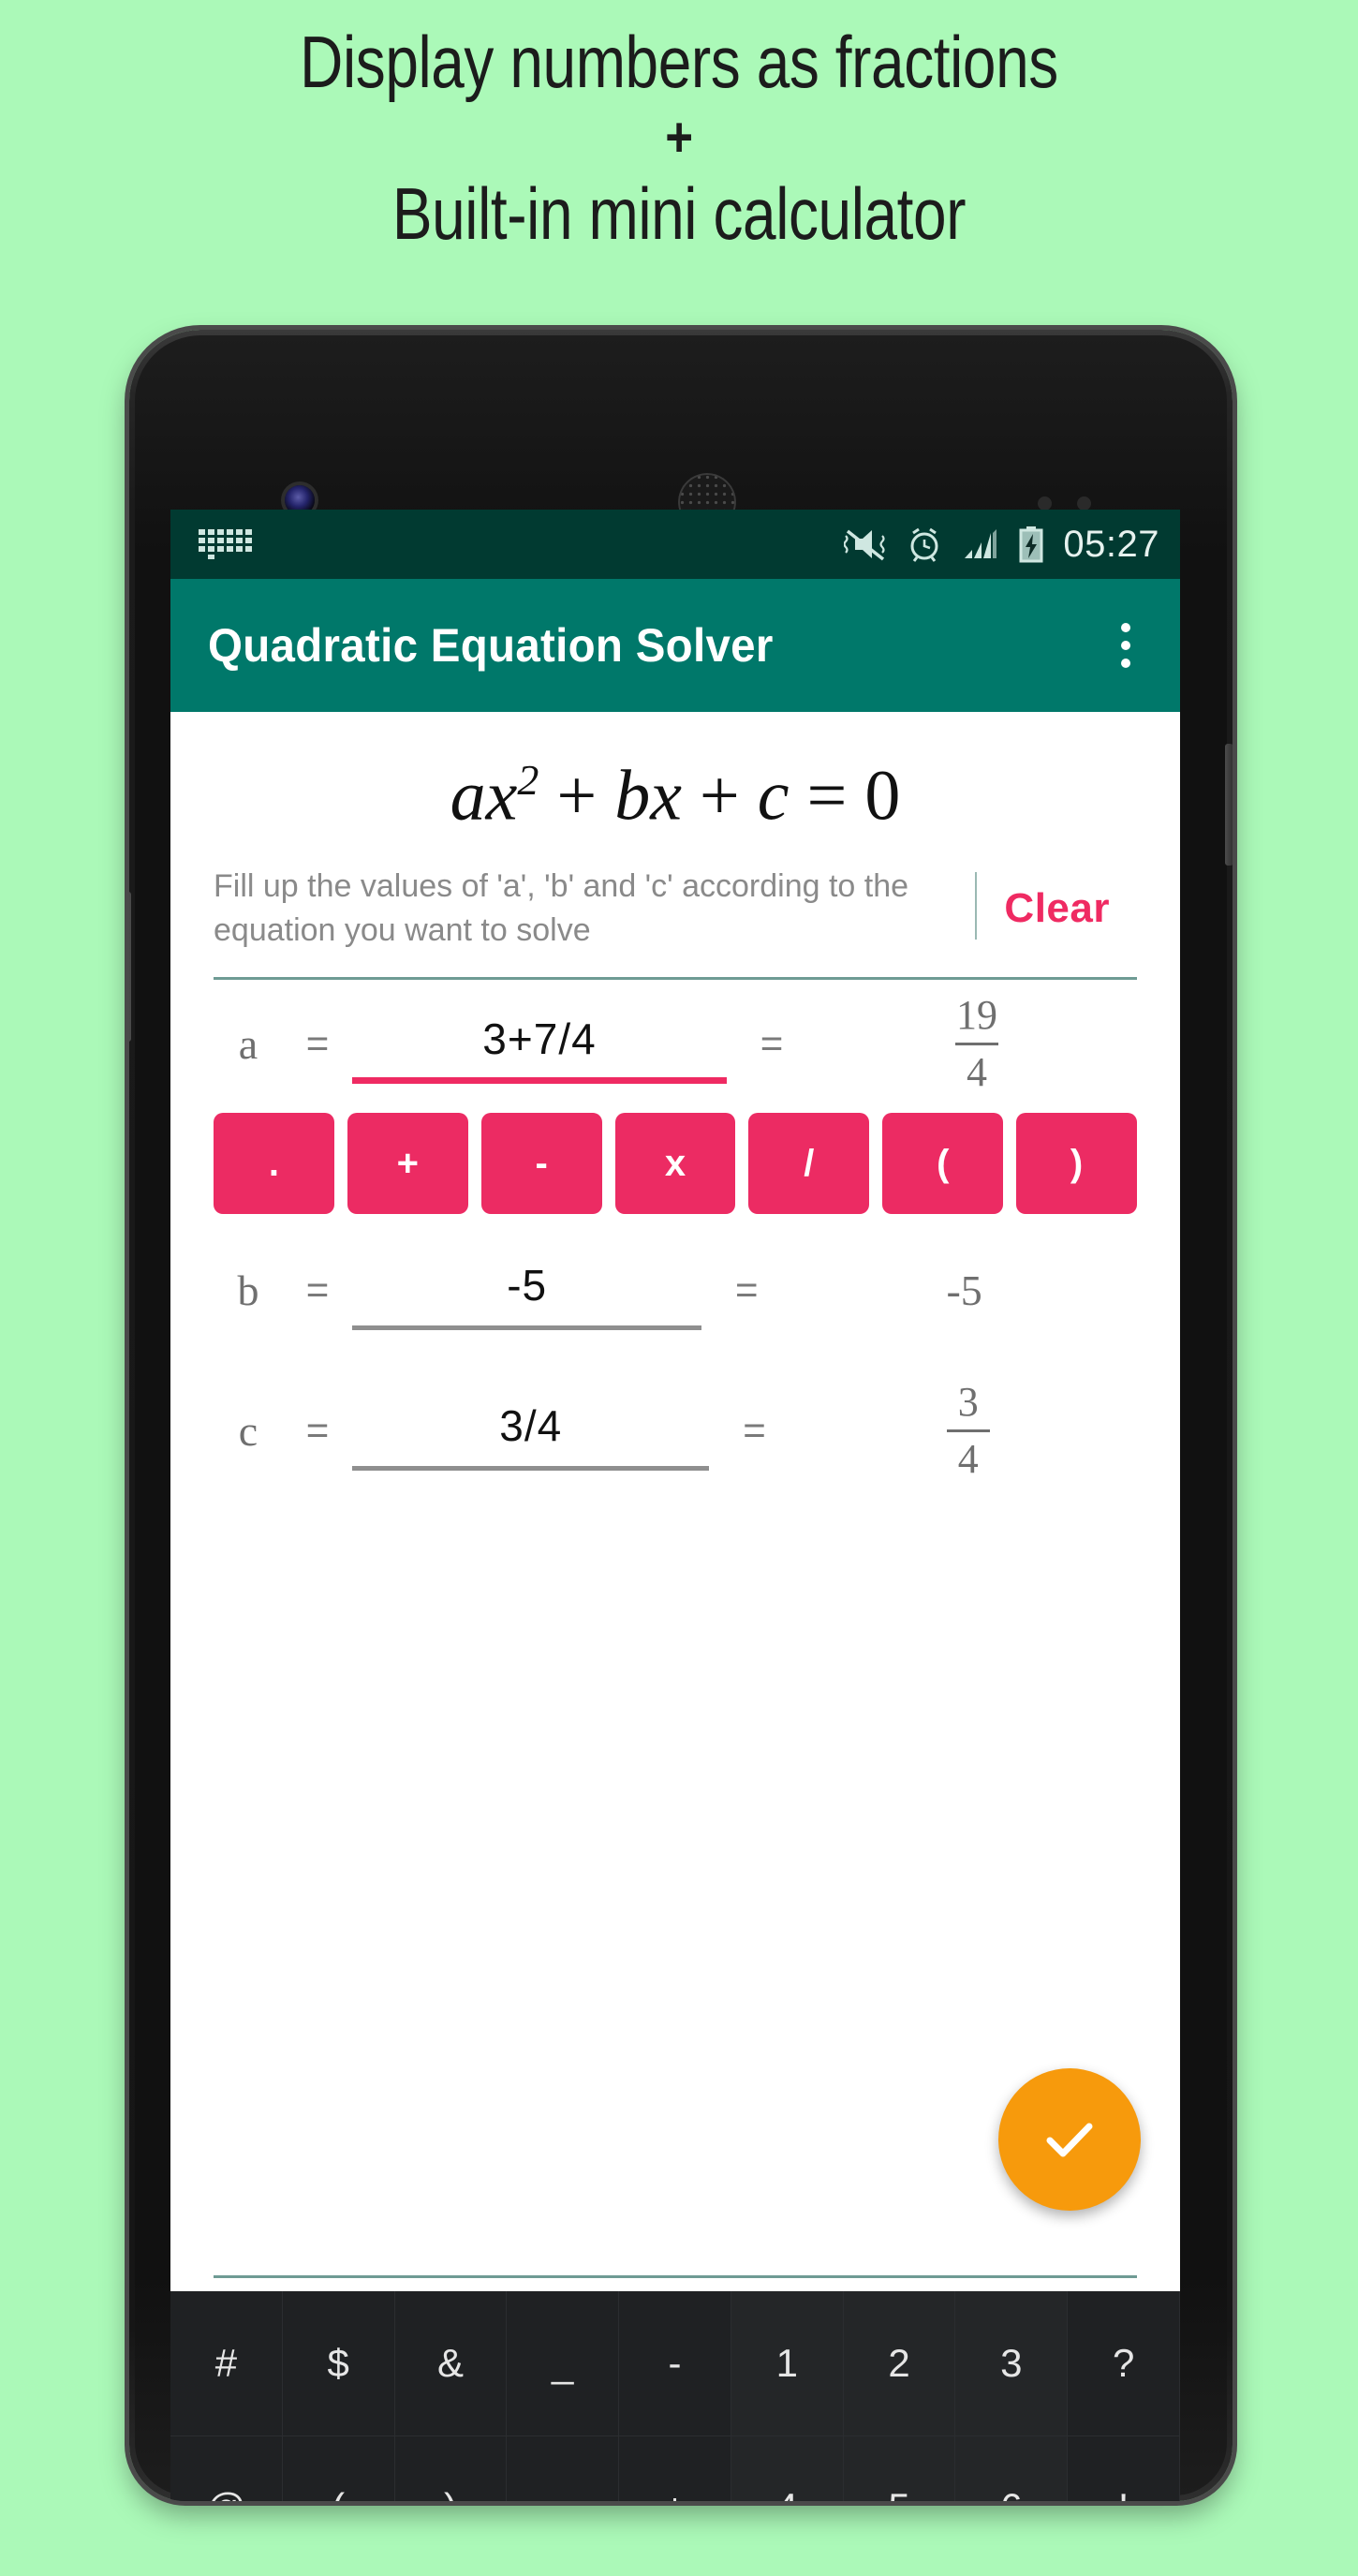 This screenshot has width=1358, height=2576. What do you see at coordinates (679, 213) in the screenshot?
I see `promo-headline-2: Built-in mini calculator` at bounding box center [679, 213].